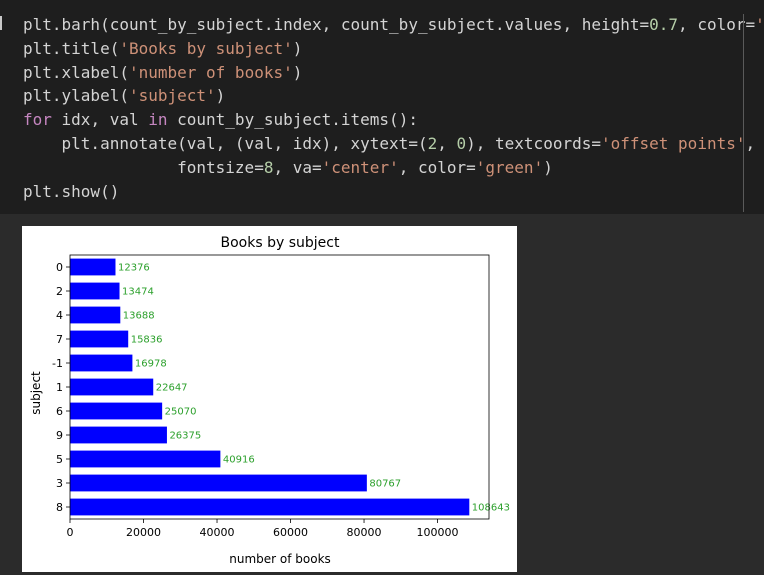 The height and width of the screenshot is (575, 764). What do you see at coordinates (151, 364) in the screenshot?
I see `bar-value-label: 16978` at bounding box center [151, 364].